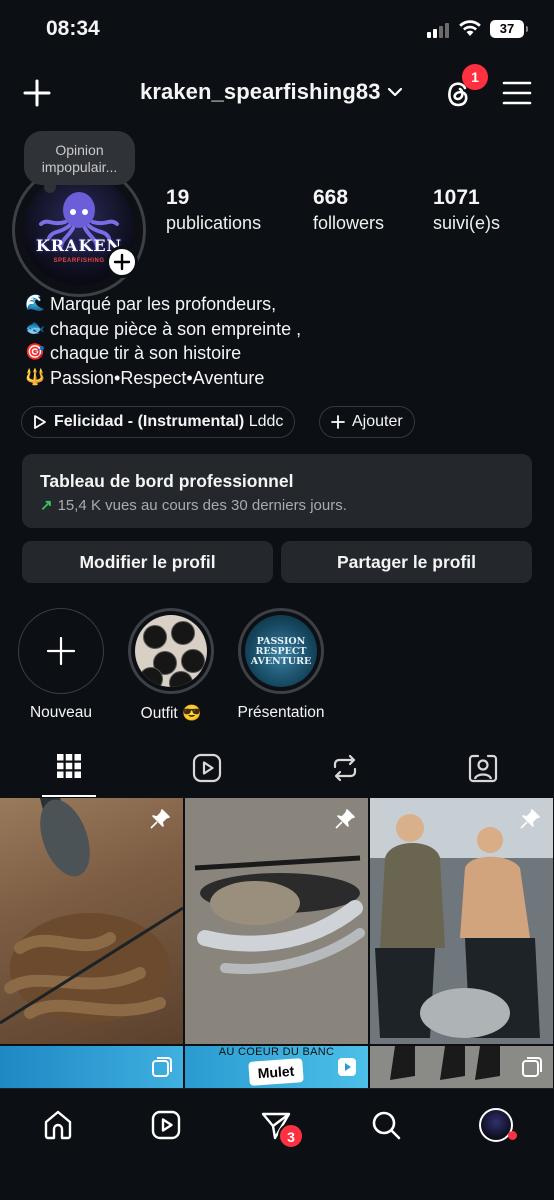 The height and width of the screenshot is (1200, 554). I want to click on bio-line: 🐟 chaque pièce à son empreinte ,, so click(161, 329).